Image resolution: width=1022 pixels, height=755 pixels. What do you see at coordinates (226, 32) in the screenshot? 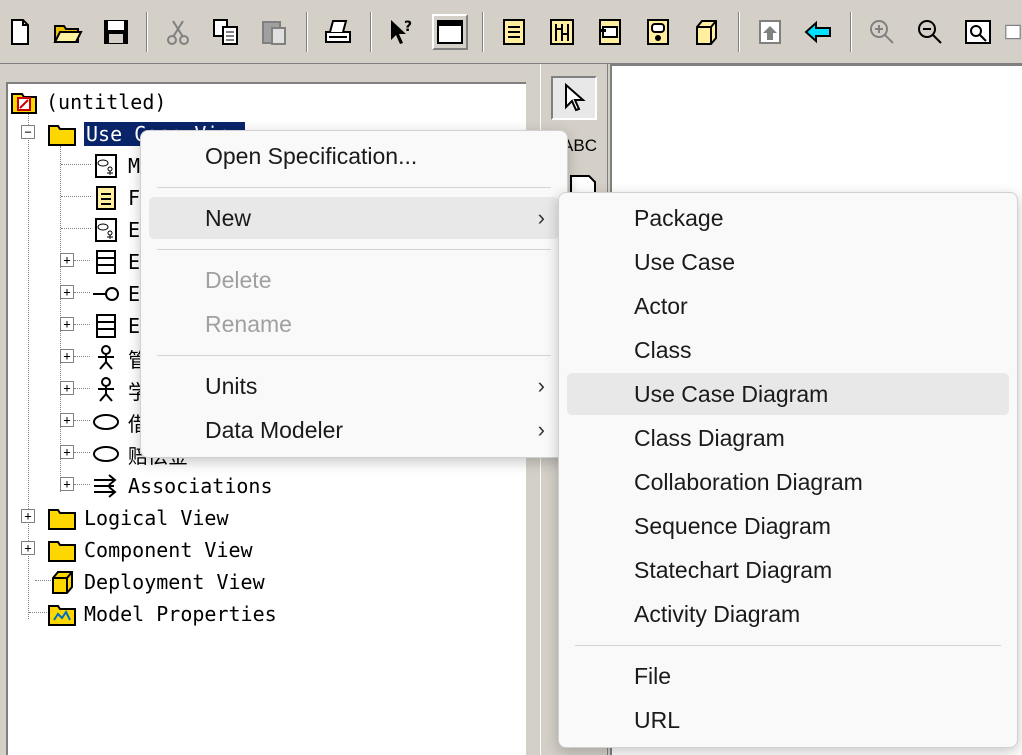
I see `copy-icon` at bounding box center [226, 32].